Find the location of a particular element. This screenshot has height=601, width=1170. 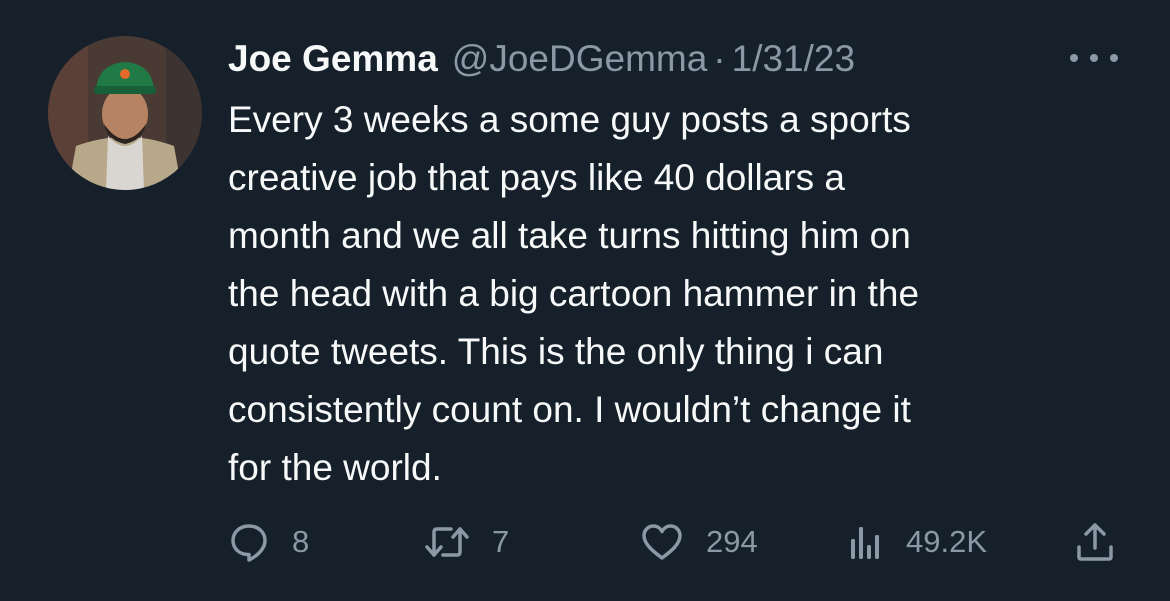

share-button is located at coordinates (1095, 542).